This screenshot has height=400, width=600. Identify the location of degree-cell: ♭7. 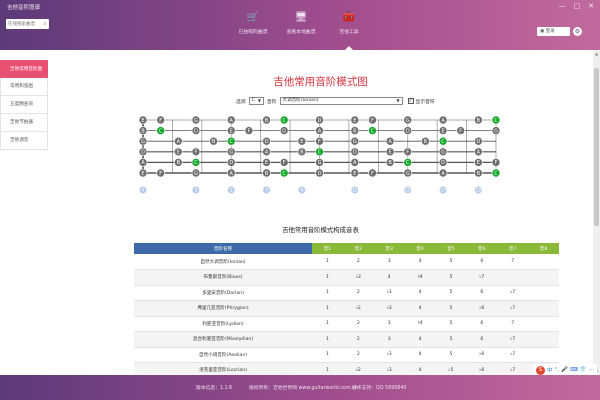
(482, 277).